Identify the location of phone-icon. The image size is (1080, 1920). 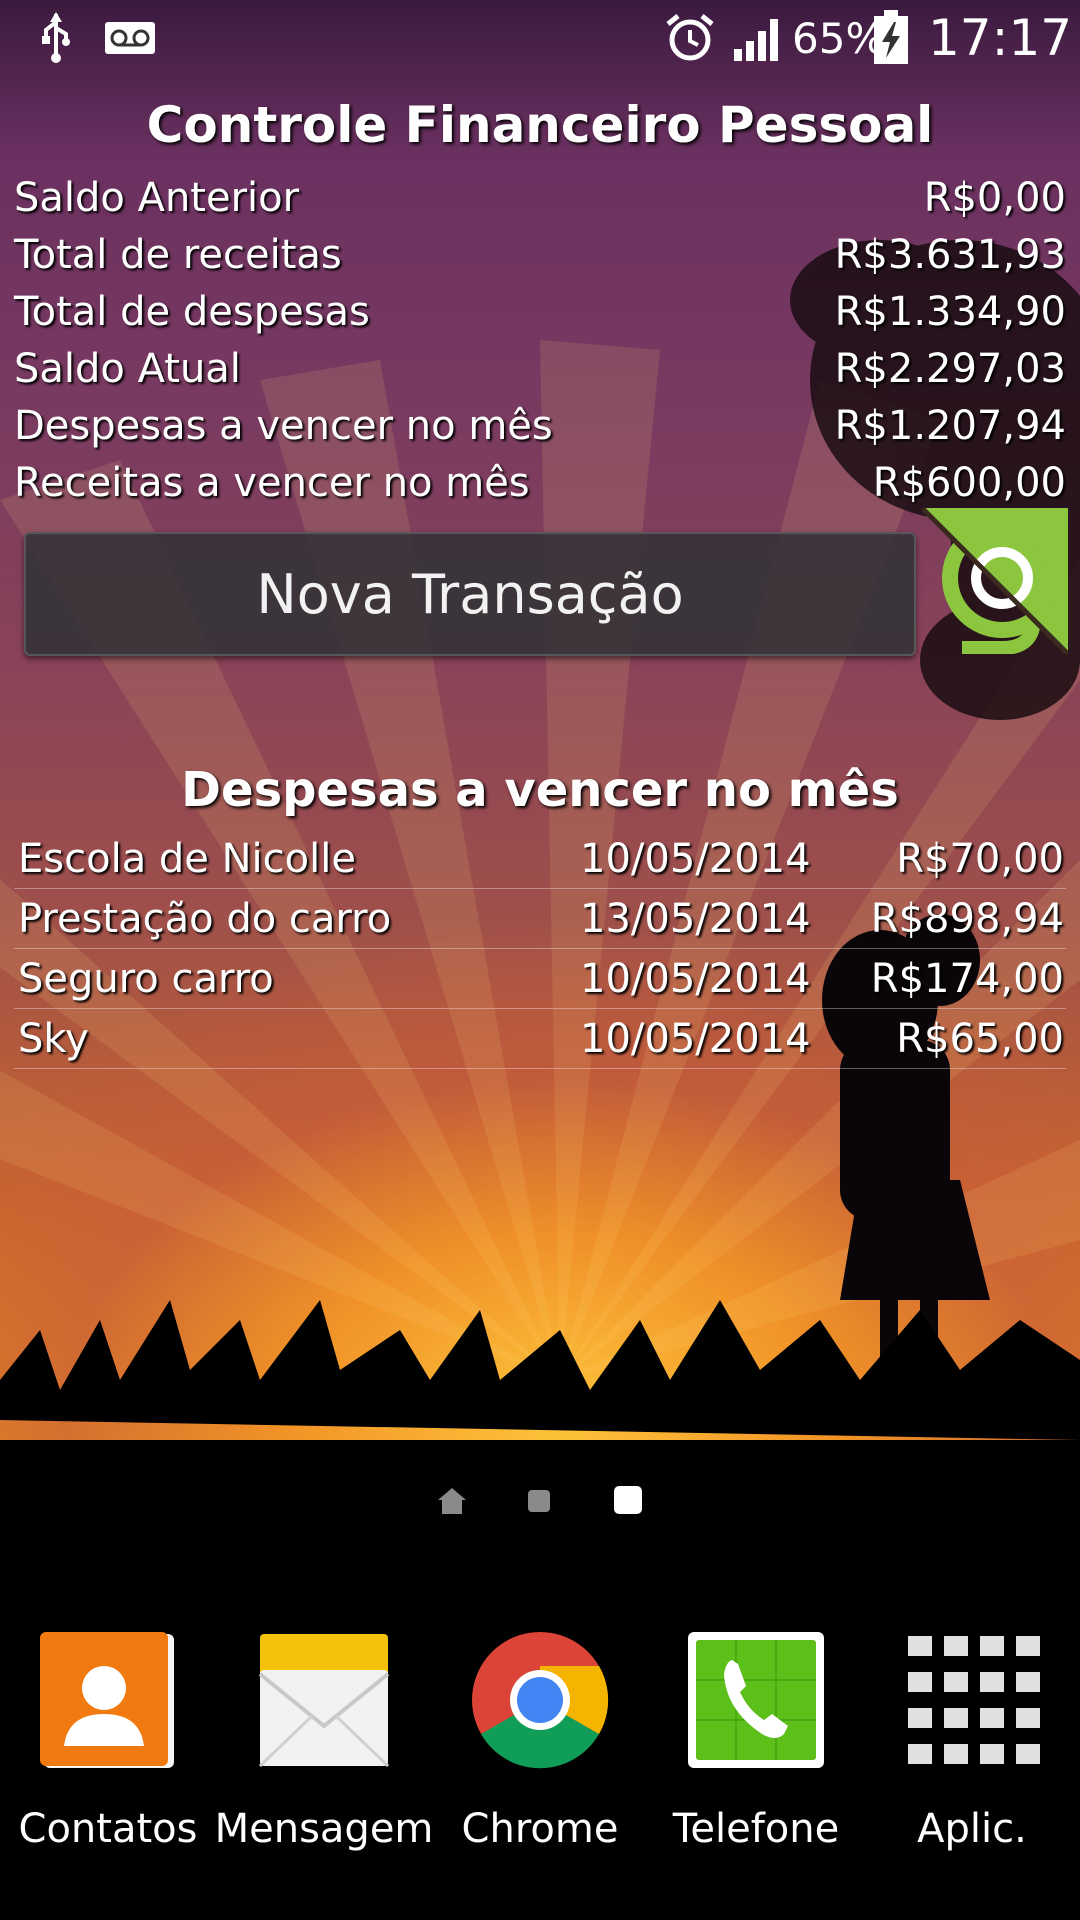
(756, 1700).